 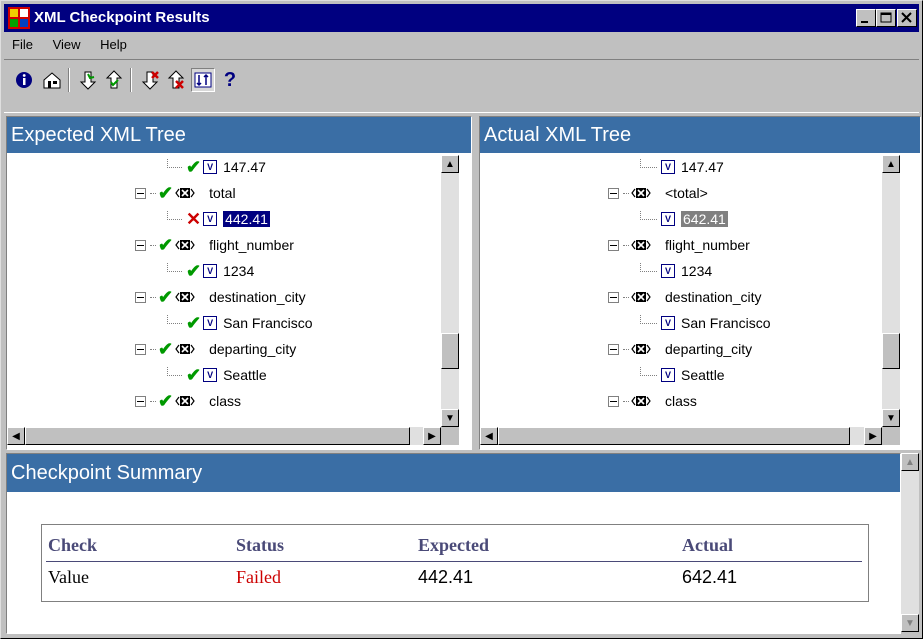 What do you see at coordinates (713, 297) in the screenshot?
I see `tree-node-label: destination_city` at bounding box center [713, 297].